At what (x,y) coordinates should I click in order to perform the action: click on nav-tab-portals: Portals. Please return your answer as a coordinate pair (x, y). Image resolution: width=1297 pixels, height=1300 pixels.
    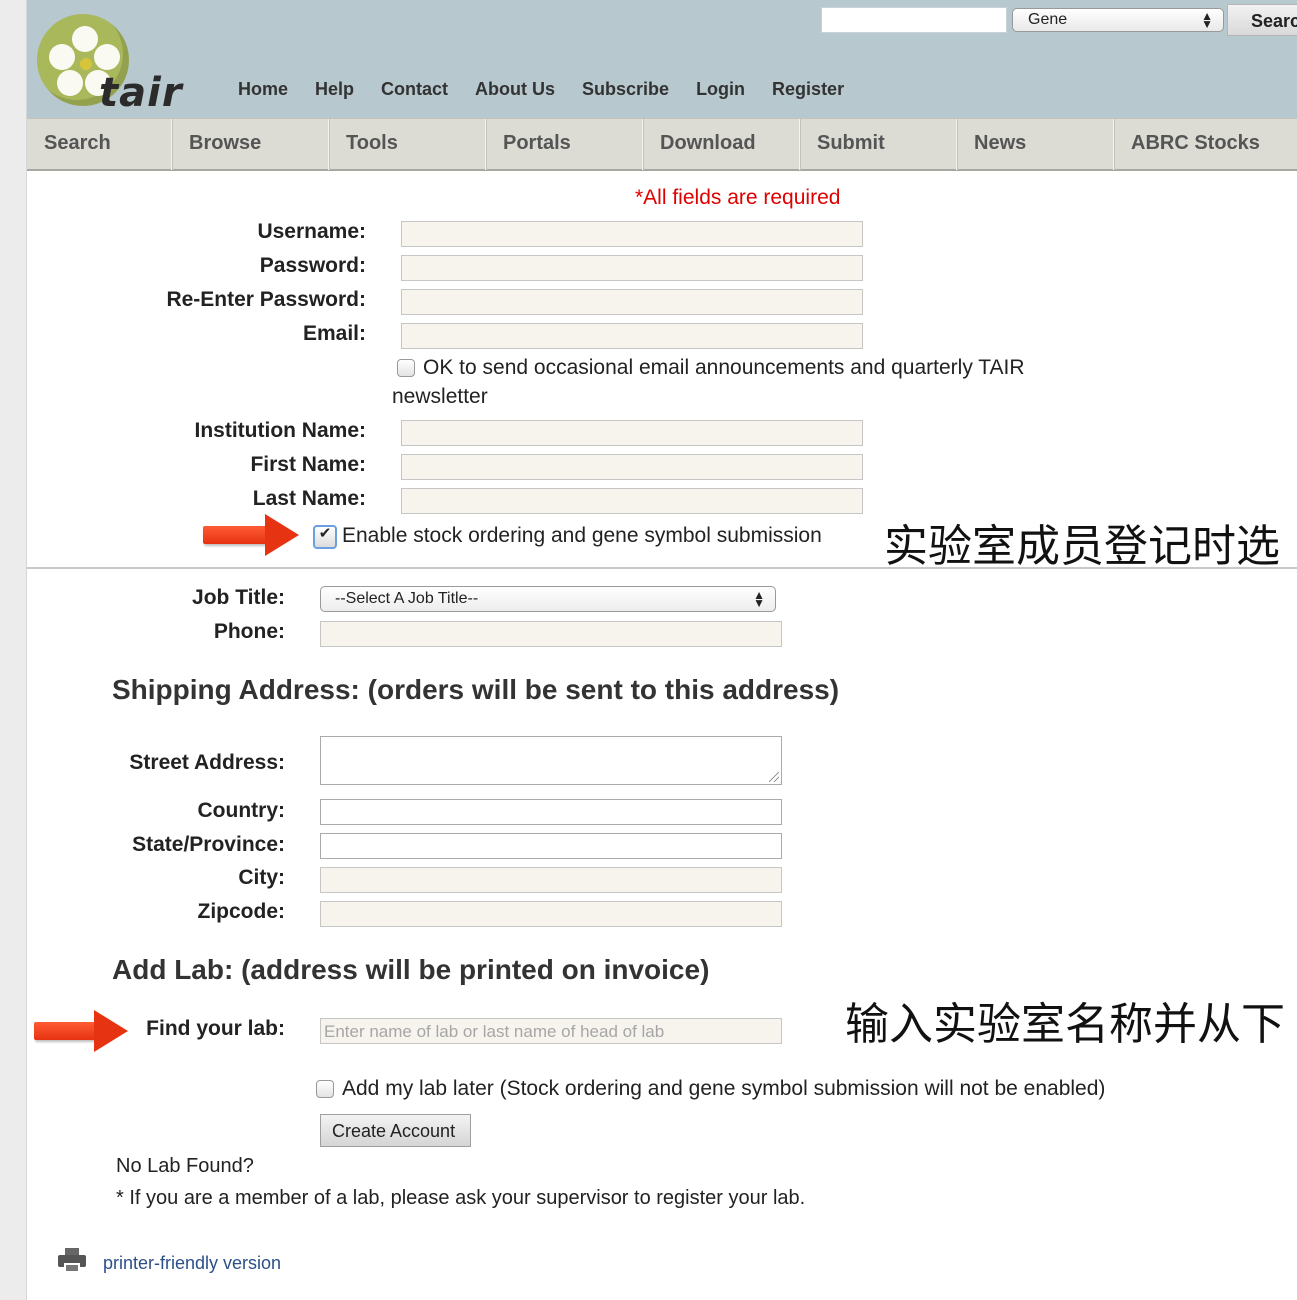
    Looking at the image, I should click on (564, 144).